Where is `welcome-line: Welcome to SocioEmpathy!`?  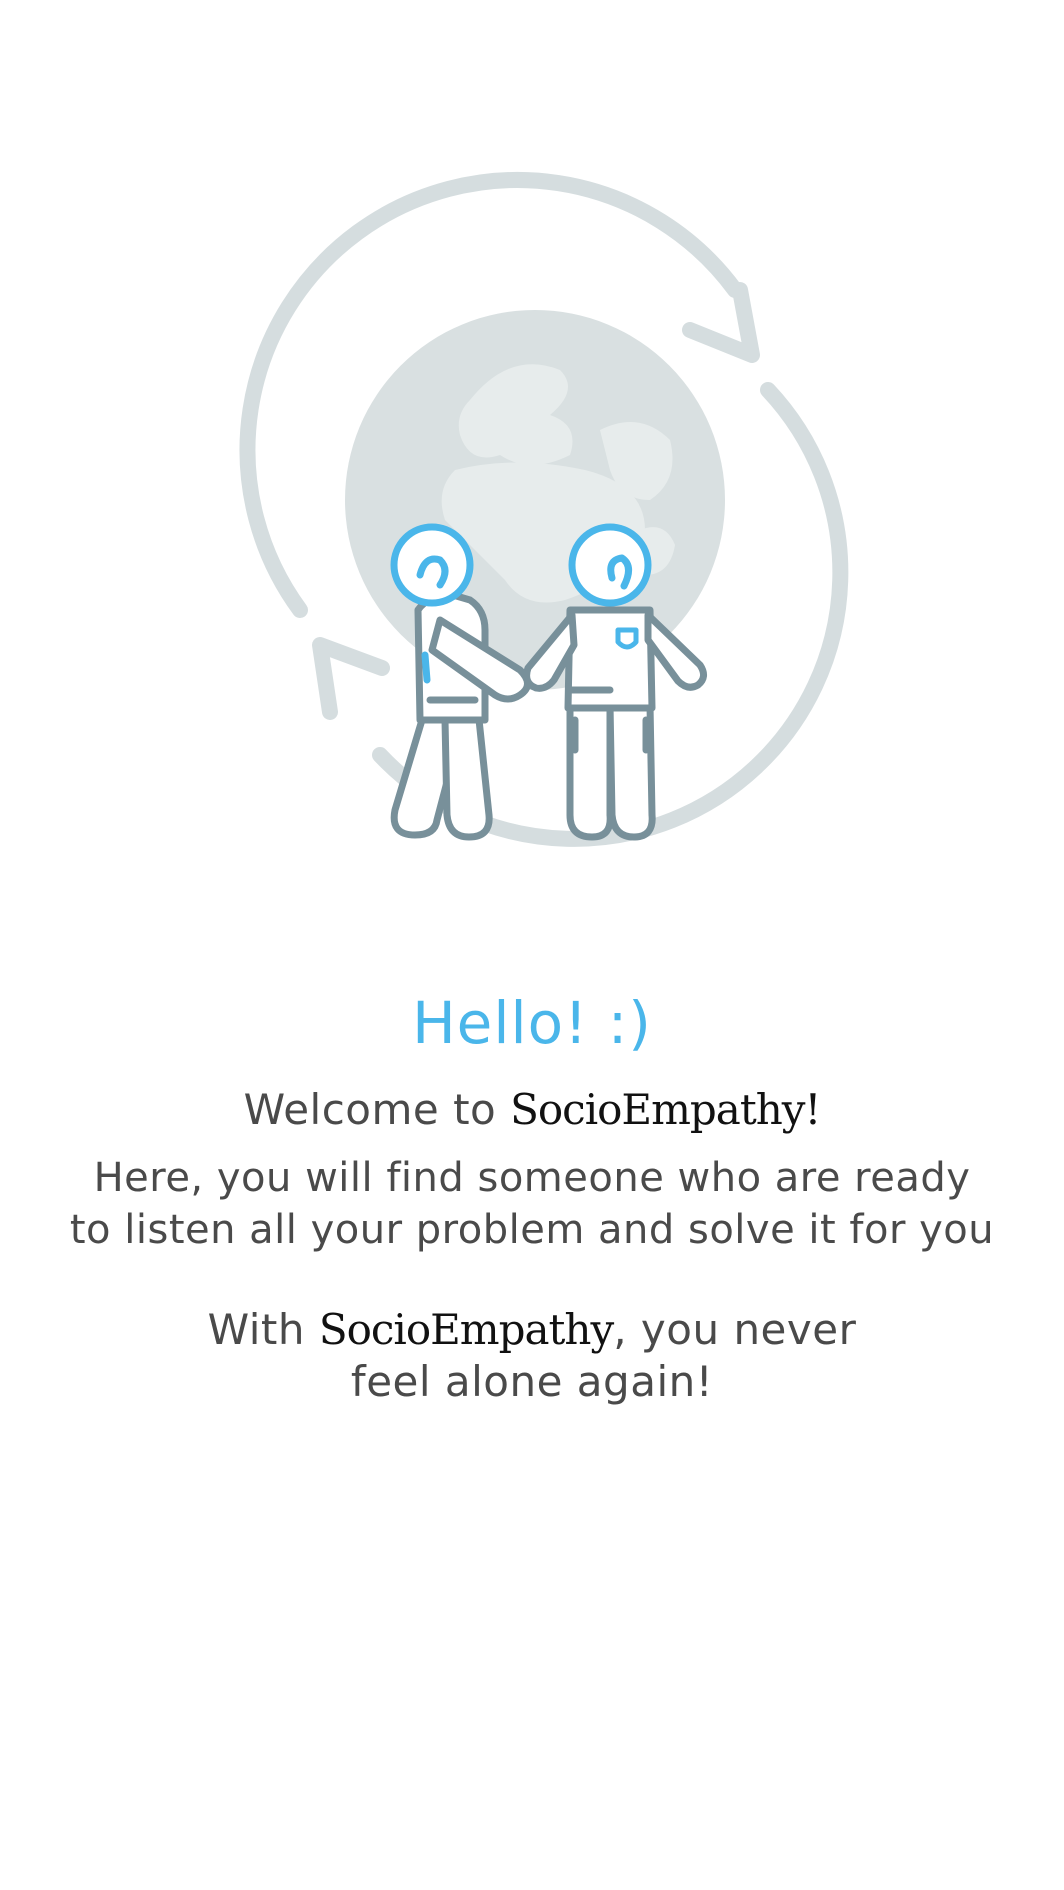 welcome-line: Welcome to SocioEmpathy! is located at coordinates (532, 1110).